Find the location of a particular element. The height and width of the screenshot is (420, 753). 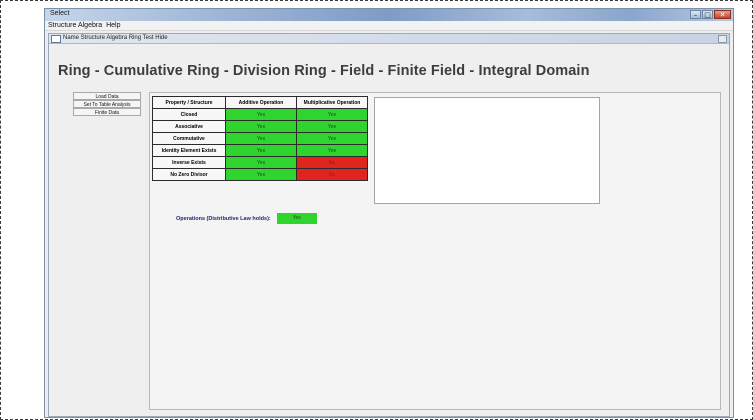

table-row: No Zero Divisor Yes No is located at coordinates (260, 174).